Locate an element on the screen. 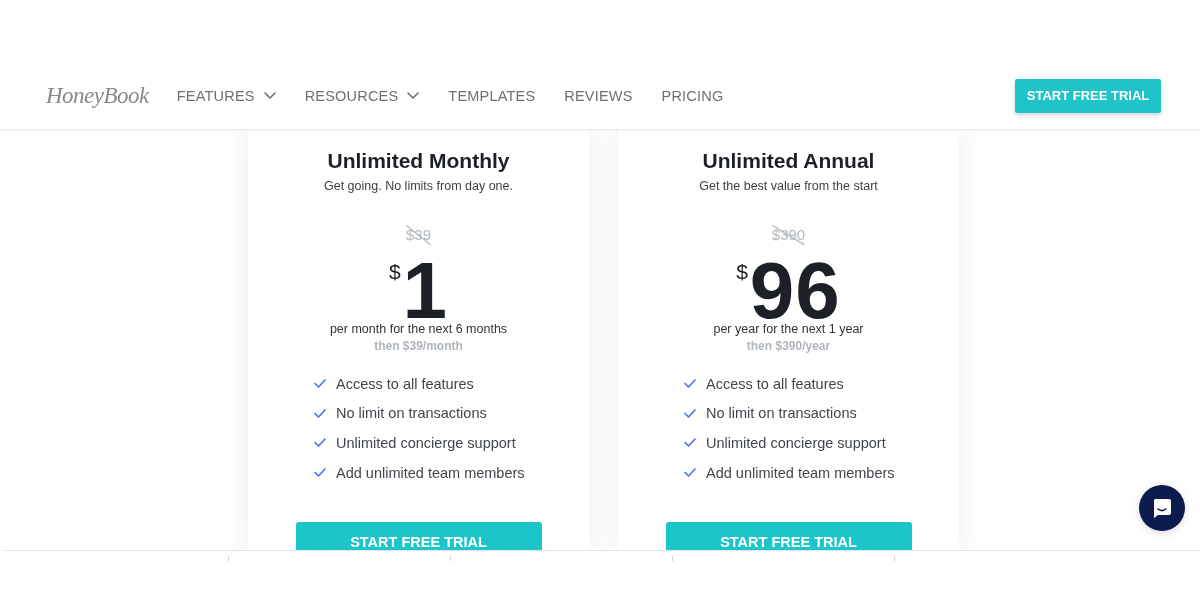 The image size is (1200, 600). billing-period: per year for the next 1 year is located at coordinates (788, 329).